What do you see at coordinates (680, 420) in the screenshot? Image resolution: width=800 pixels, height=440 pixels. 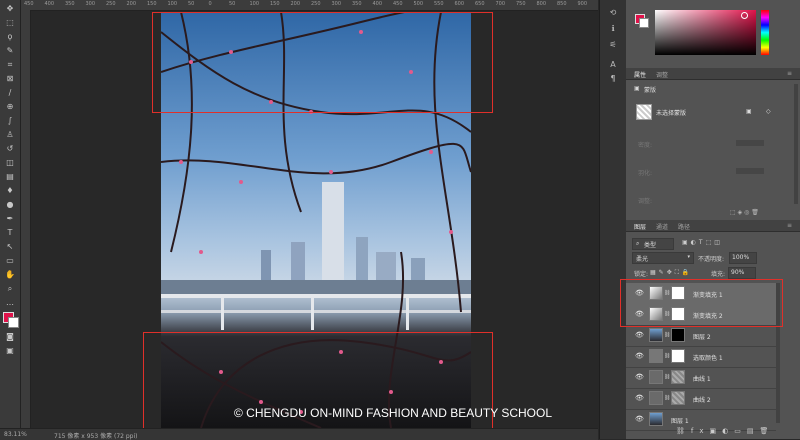 I see `layer-name: 图层 1` at bounding box center [680, 420].